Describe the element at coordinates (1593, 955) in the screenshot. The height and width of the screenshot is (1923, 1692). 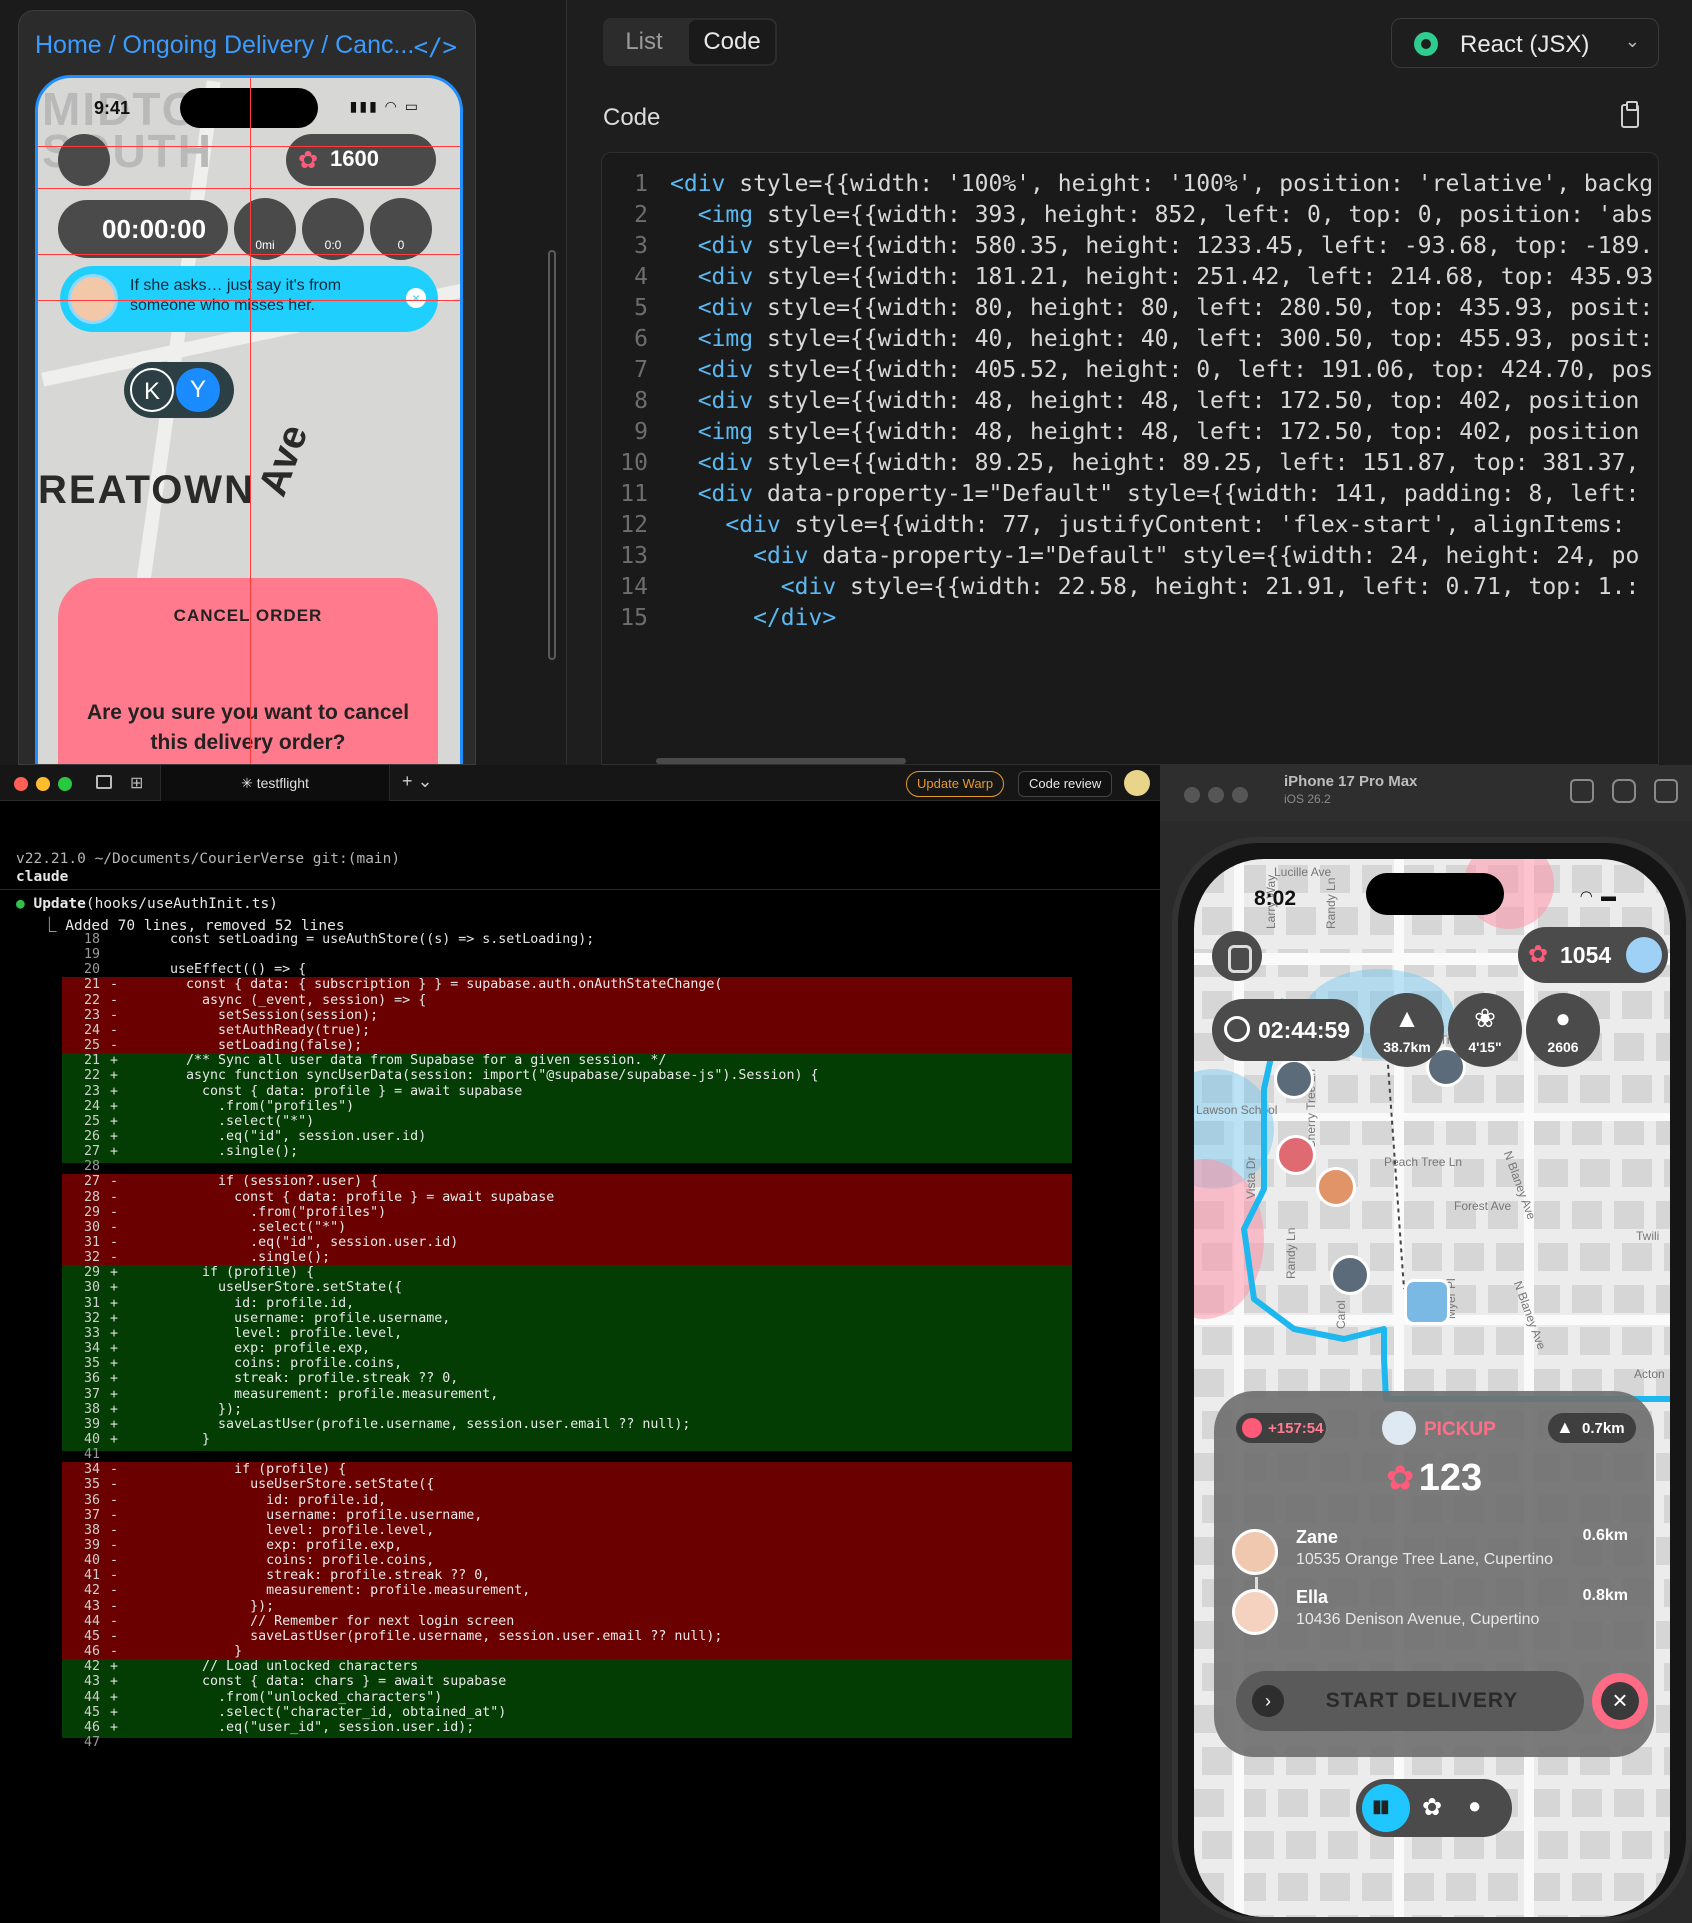
I see `coin-balance: ✿ 1054` at that location.